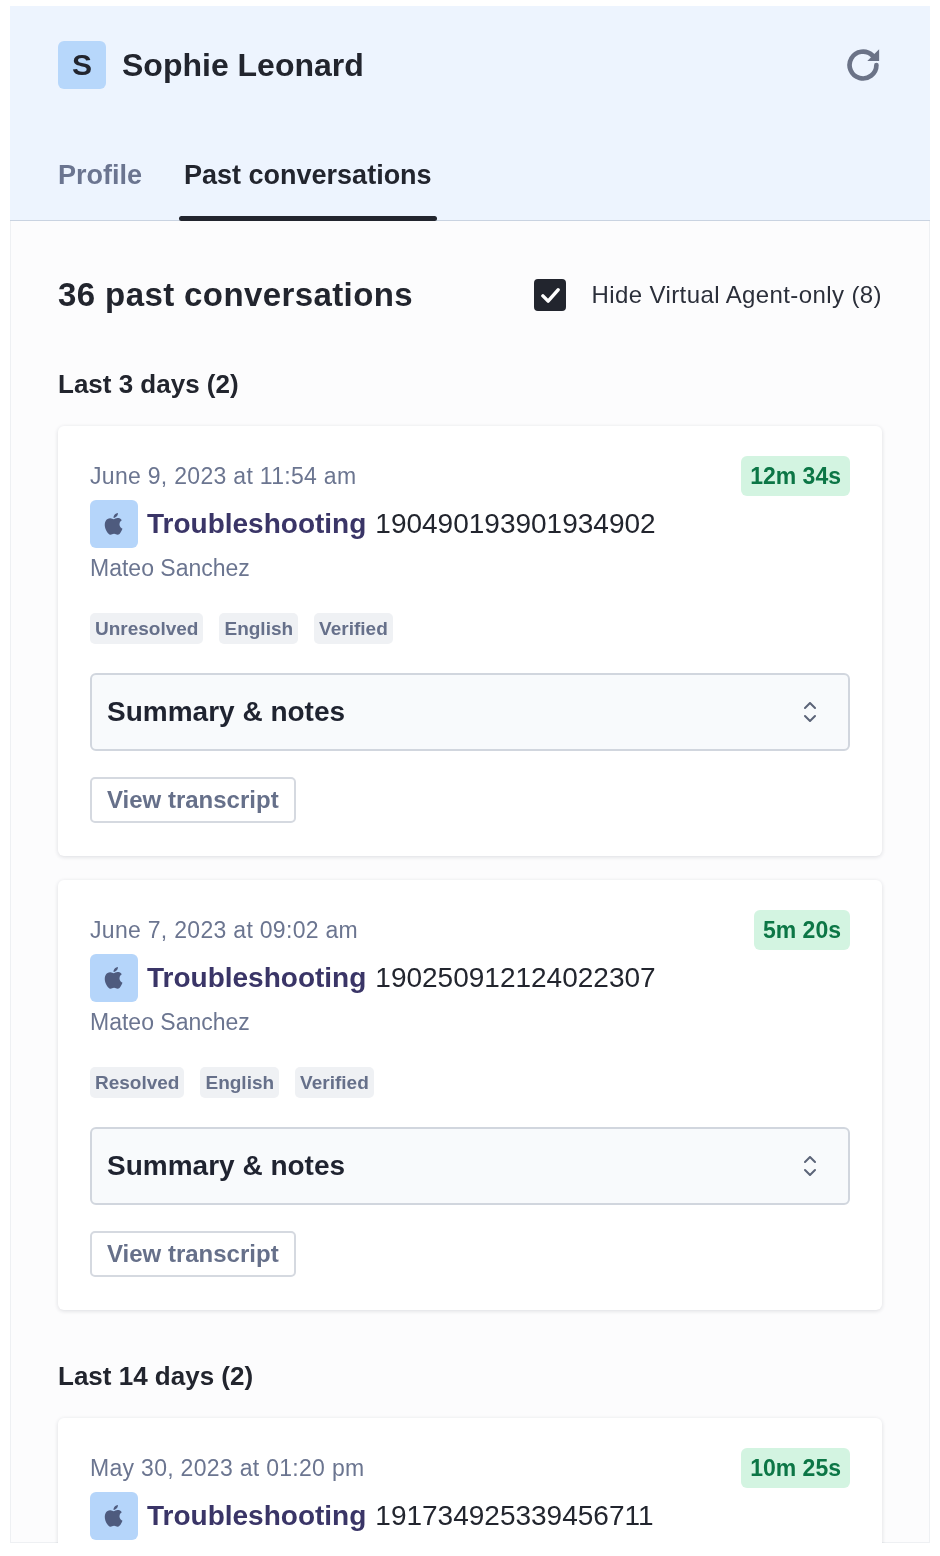 This screenshot has height=1556, width=940. I want to click on checkbox, so click(550, 295).